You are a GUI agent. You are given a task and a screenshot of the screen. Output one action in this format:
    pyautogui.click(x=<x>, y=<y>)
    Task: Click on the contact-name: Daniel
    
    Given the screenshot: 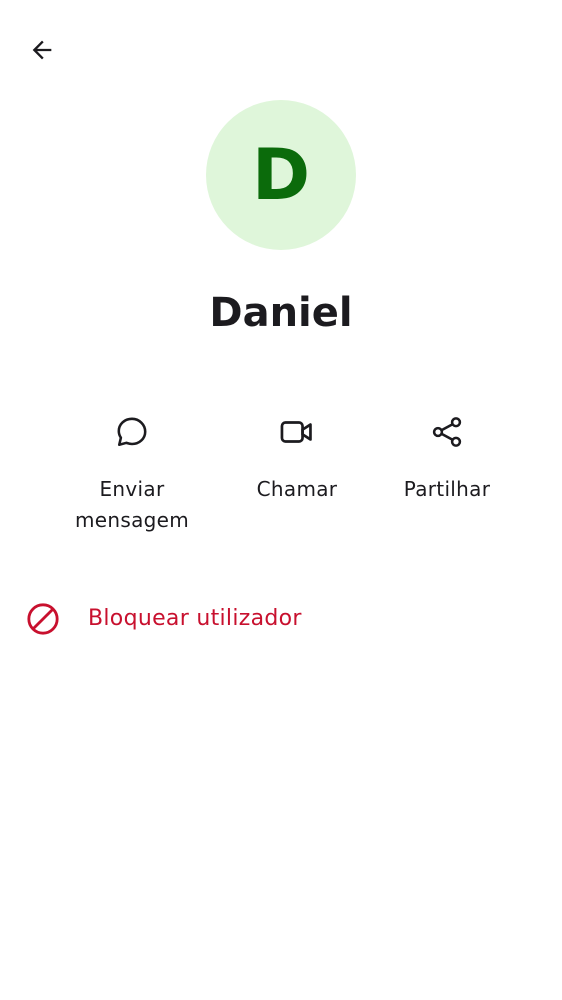 What is the action you would take?
    pyautogui.click(x=281, y=313)
    